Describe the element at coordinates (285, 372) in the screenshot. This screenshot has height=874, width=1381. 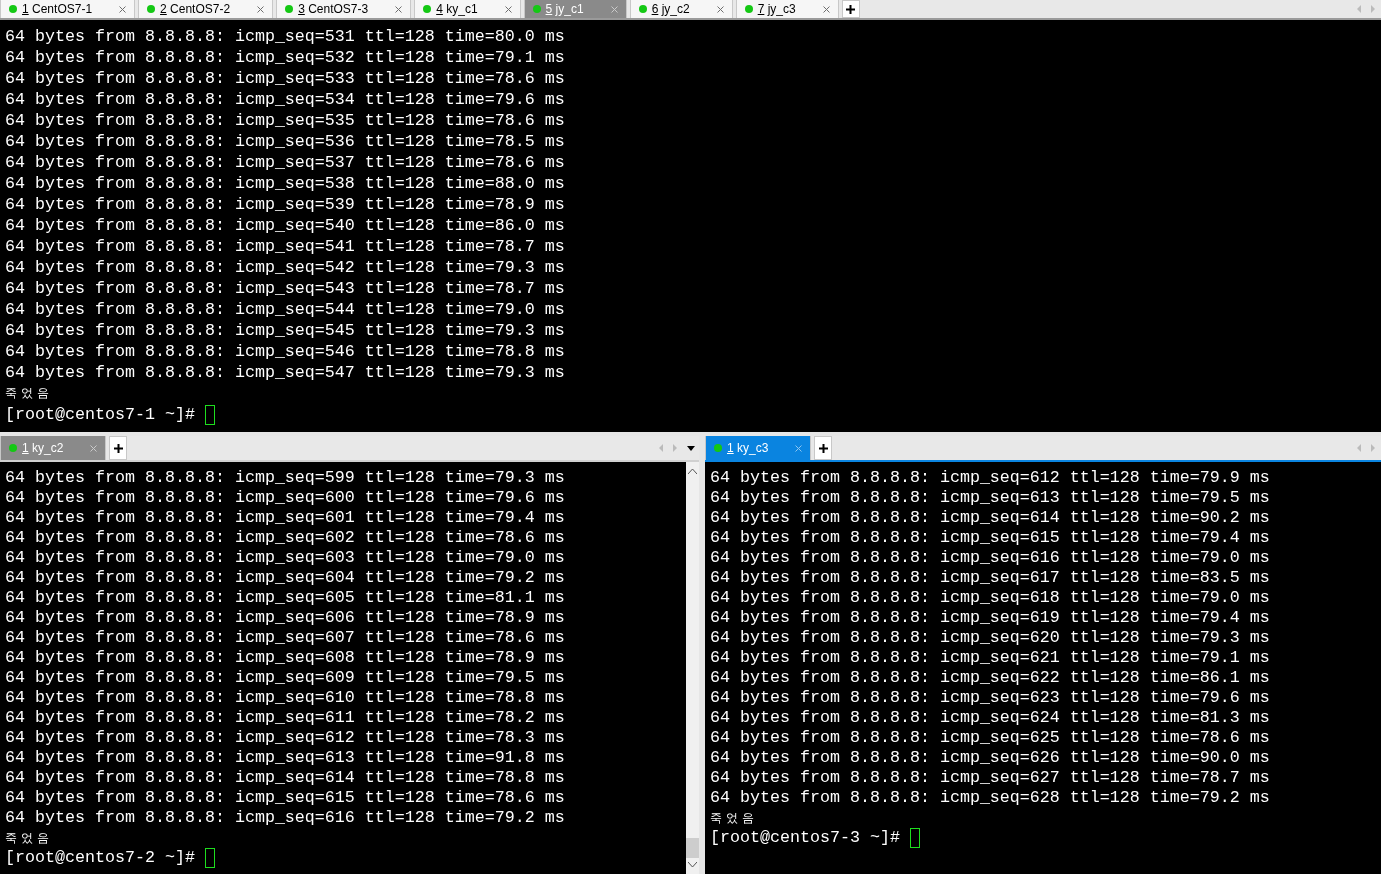
I see `terminal-line: 64 bytes from 8.8.8.8: icmp_seq=547 ttl=128 time=79.3 ms` at that location.